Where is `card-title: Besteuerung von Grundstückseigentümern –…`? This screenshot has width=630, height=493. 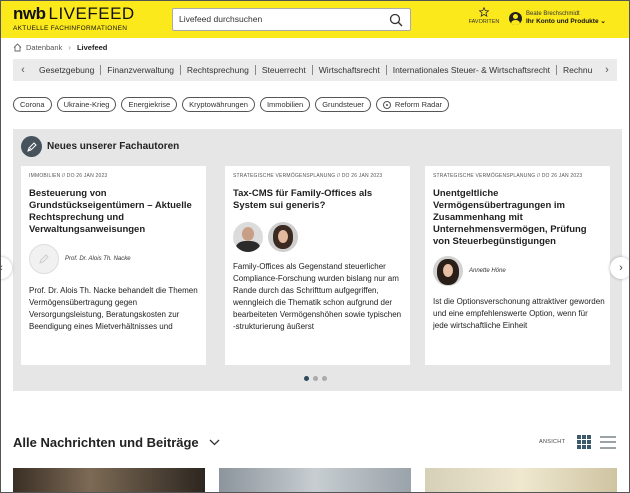
card-title: Besteuerung von Grundstückseigentümern –… is located at coordinates (115, 212).